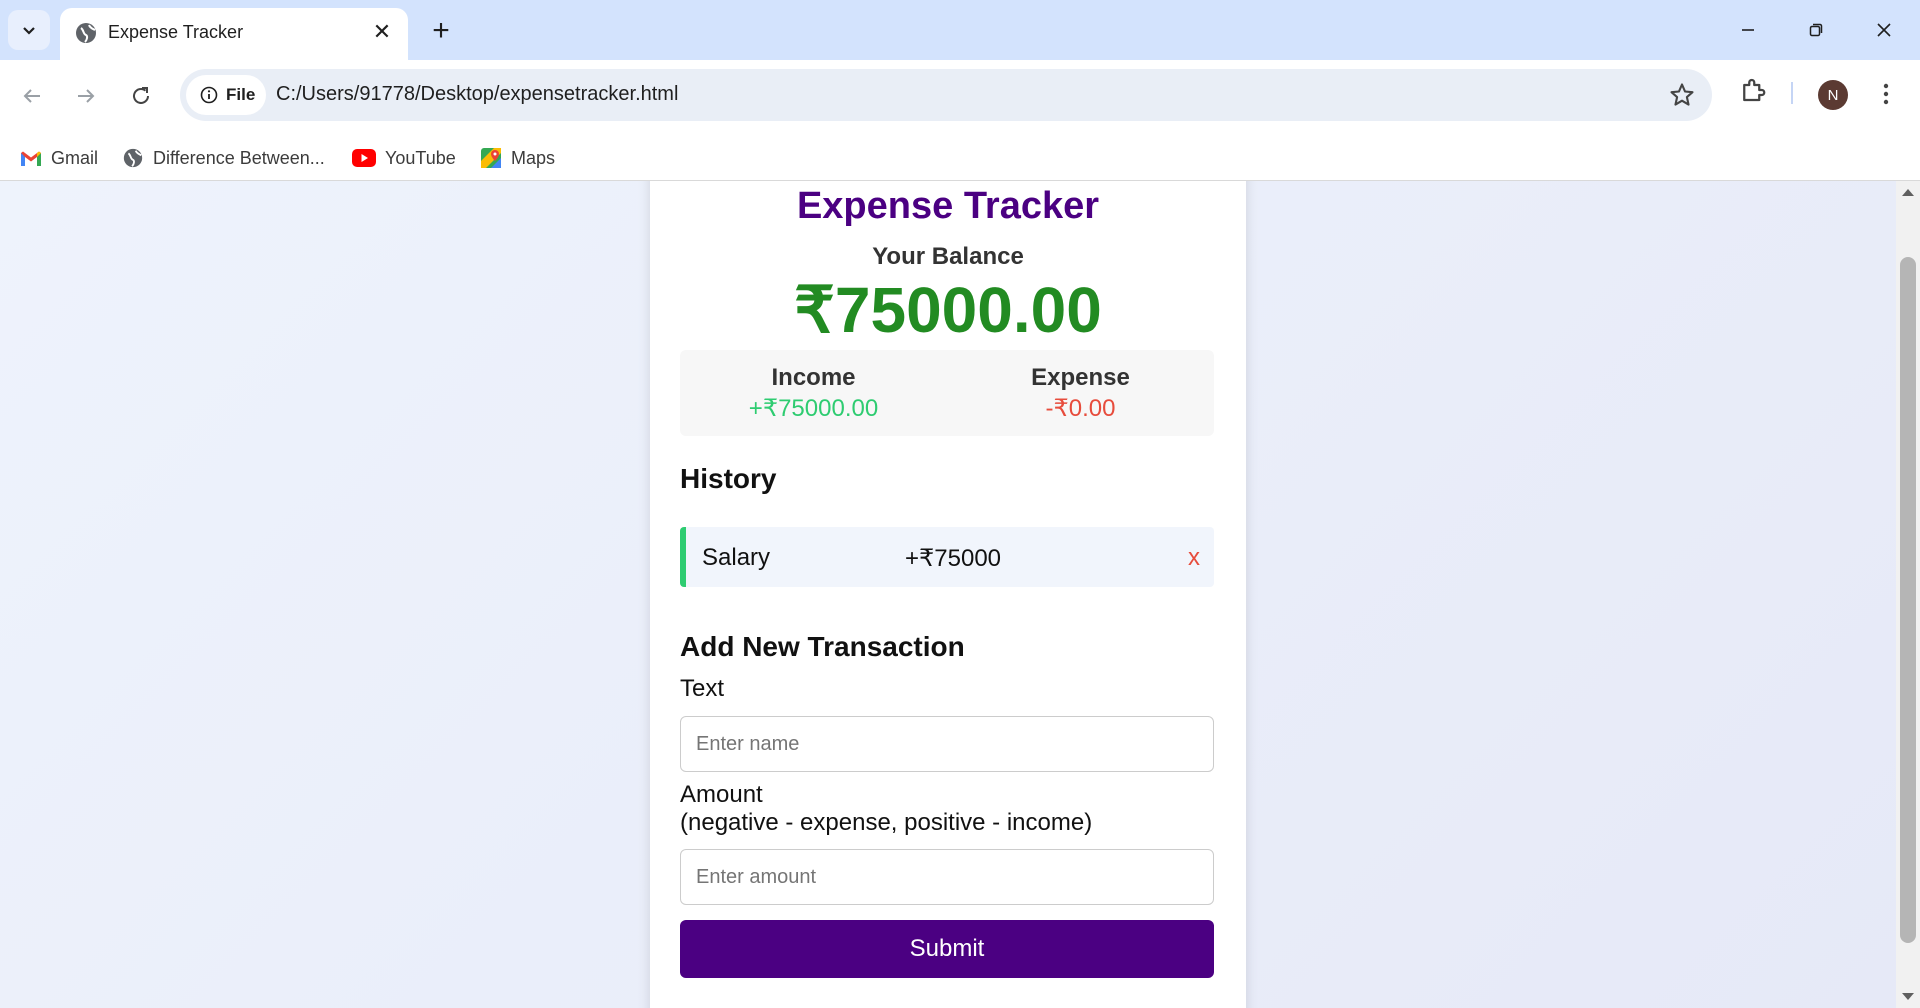 This screenshot has height=1008, width=1920. What do you see at coordinates (1908, 996) in the screenshot?
I see `scroll-down-arrow-icon` at bounding box center [1908, 996].